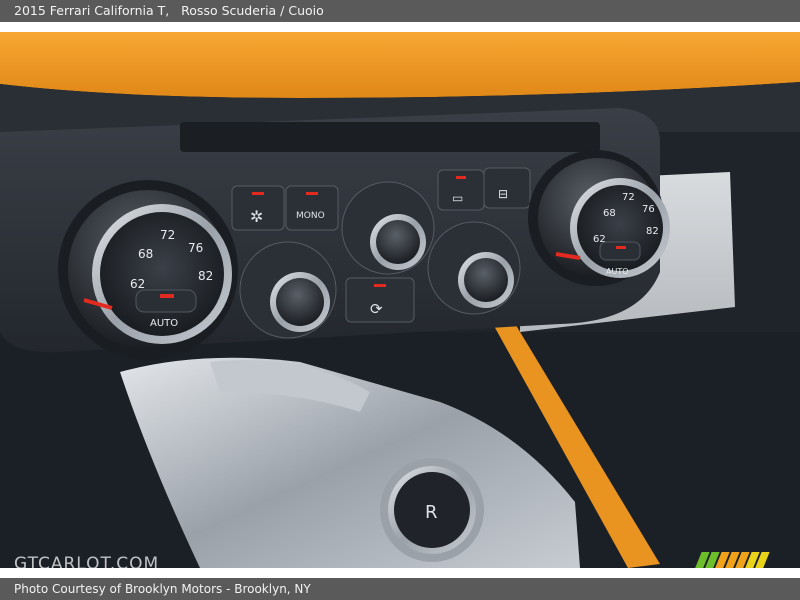  Describe the element at coordinates (164, 323) in the screenshot. I see `left-auto-label: AUTO` at that location.